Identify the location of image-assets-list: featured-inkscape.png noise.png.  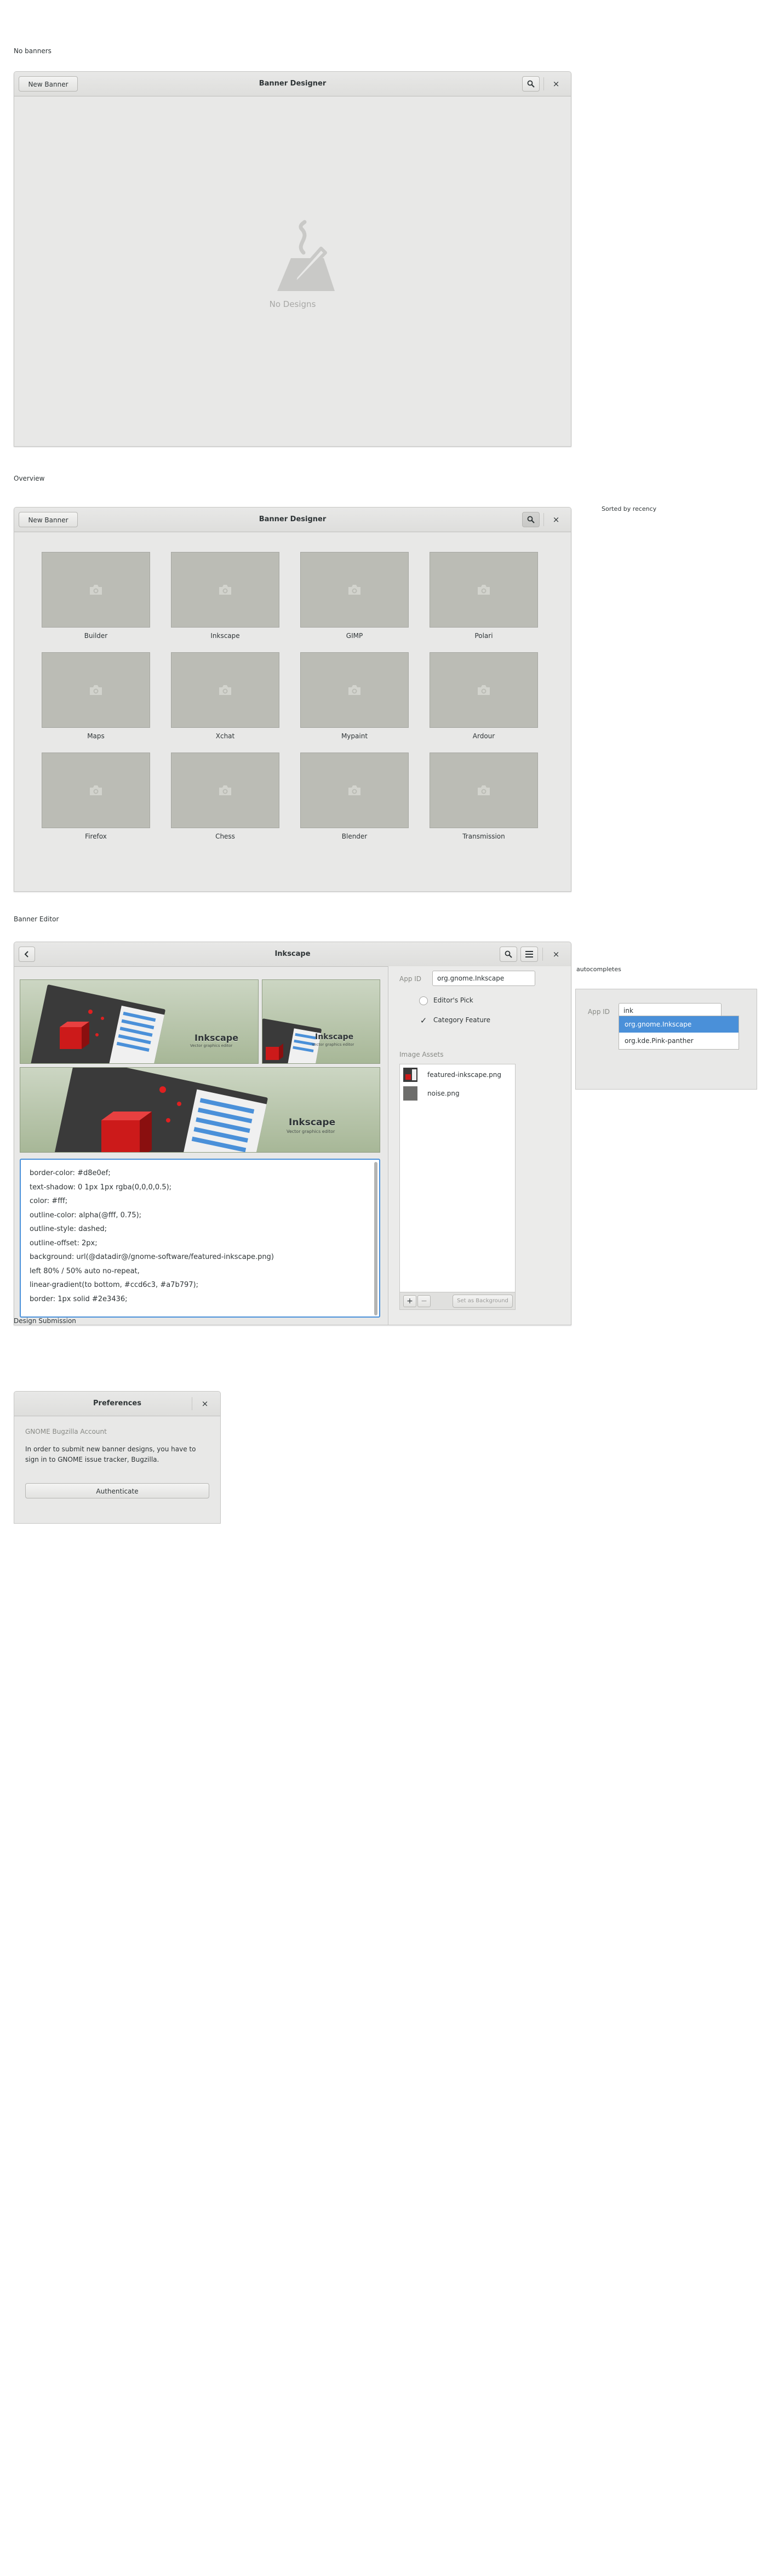
(457, 1178).